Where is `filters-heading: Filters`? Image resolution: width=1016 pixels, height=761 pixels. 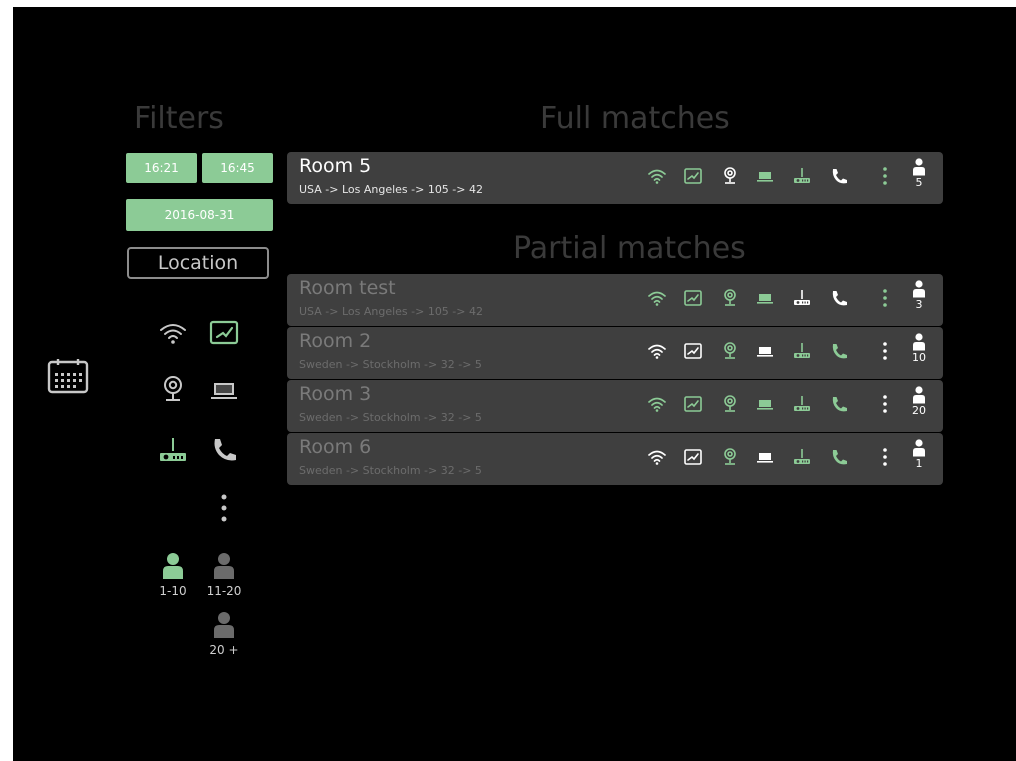
filters-heading: Filters is located at coordinates (179, 118).